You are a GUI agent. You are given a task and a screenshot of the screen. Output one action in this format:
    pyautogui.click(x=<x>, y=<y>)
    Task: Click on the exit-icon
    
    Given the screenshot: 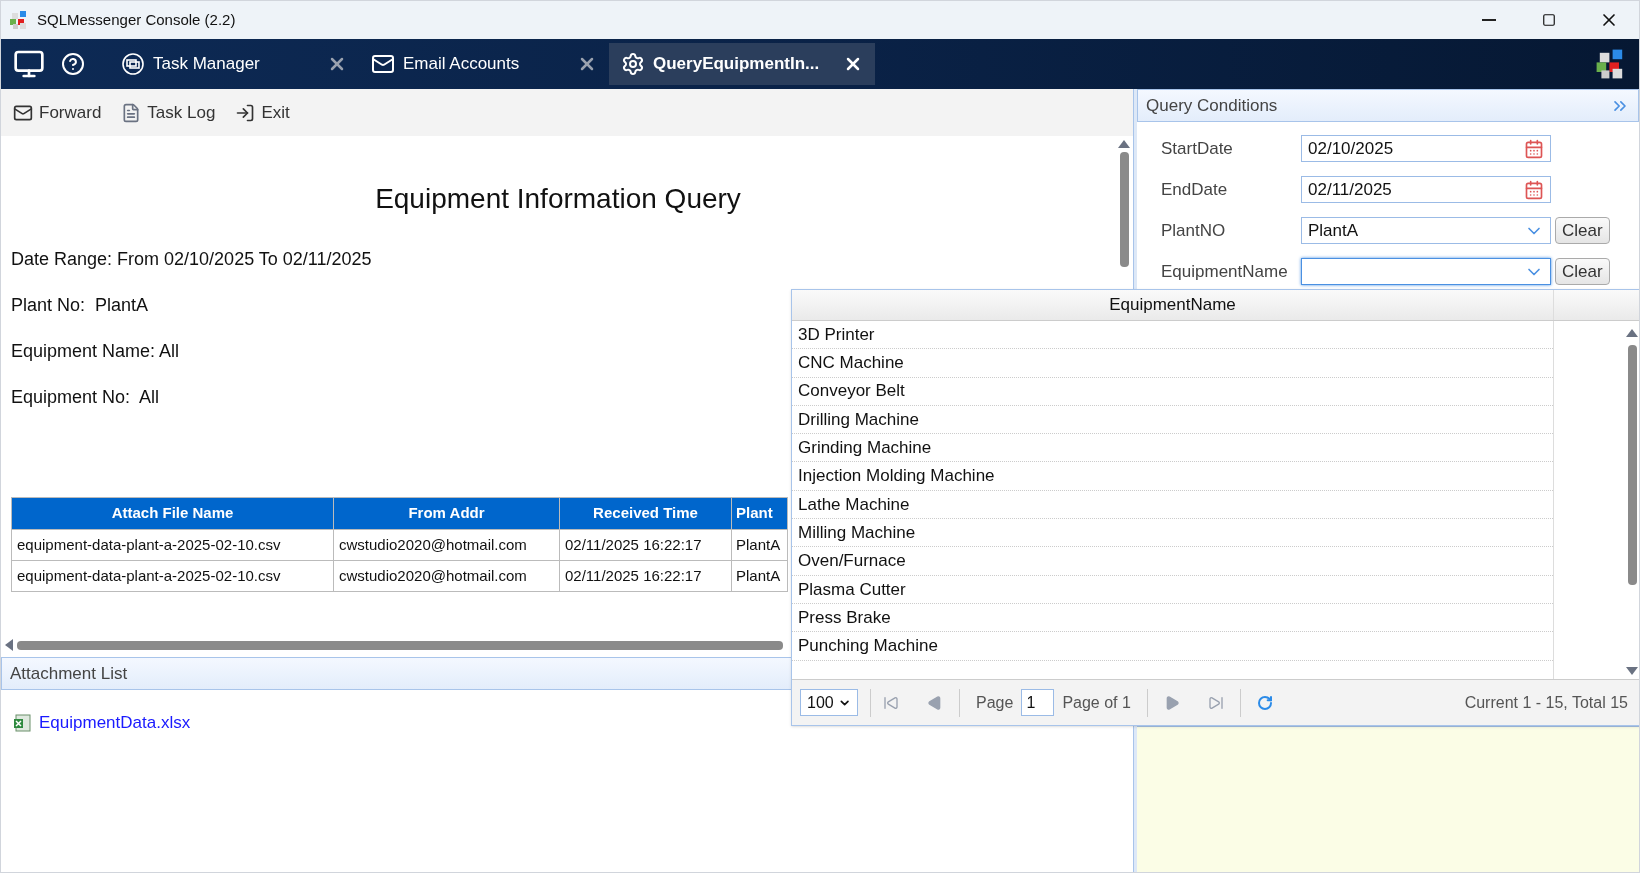 What is the action you would take?
    pyautogui.click(x=245, y=112)
    